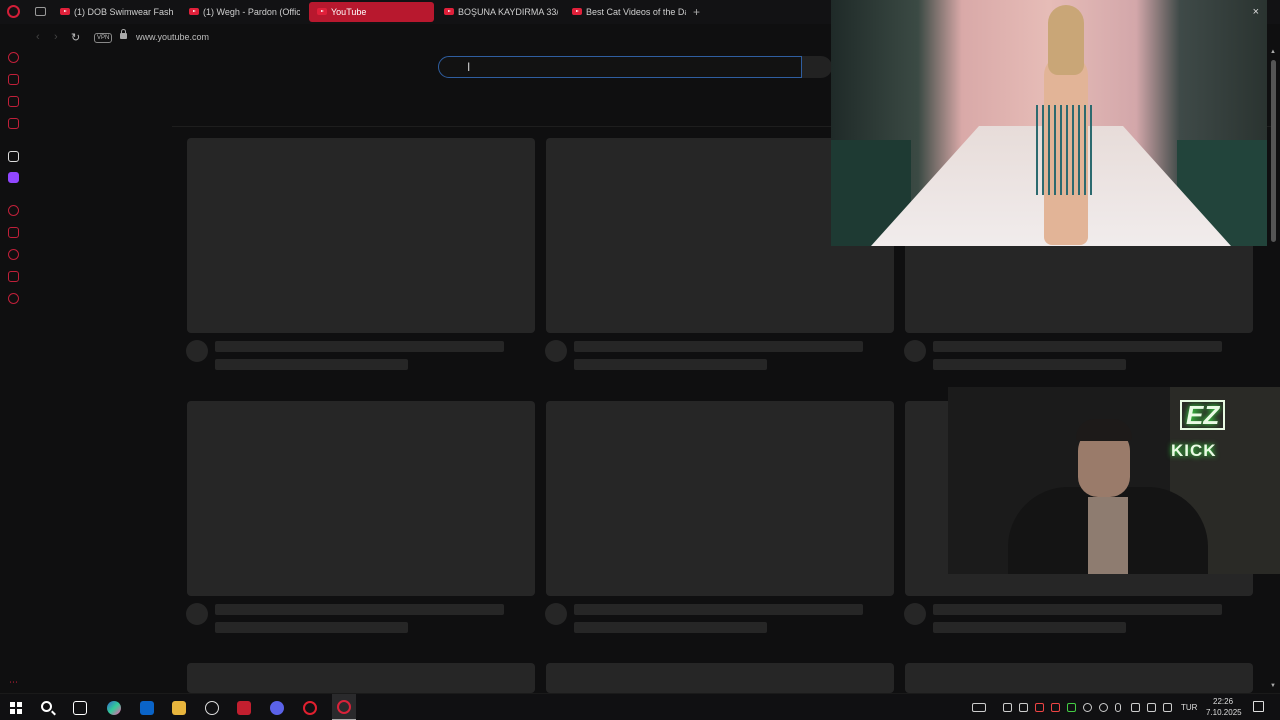 The width and height of the screenshot is (1280, 720). Describe the element at coordinates (1055, 707) in the screenshot. I see `opera-tray-icon` at that location.